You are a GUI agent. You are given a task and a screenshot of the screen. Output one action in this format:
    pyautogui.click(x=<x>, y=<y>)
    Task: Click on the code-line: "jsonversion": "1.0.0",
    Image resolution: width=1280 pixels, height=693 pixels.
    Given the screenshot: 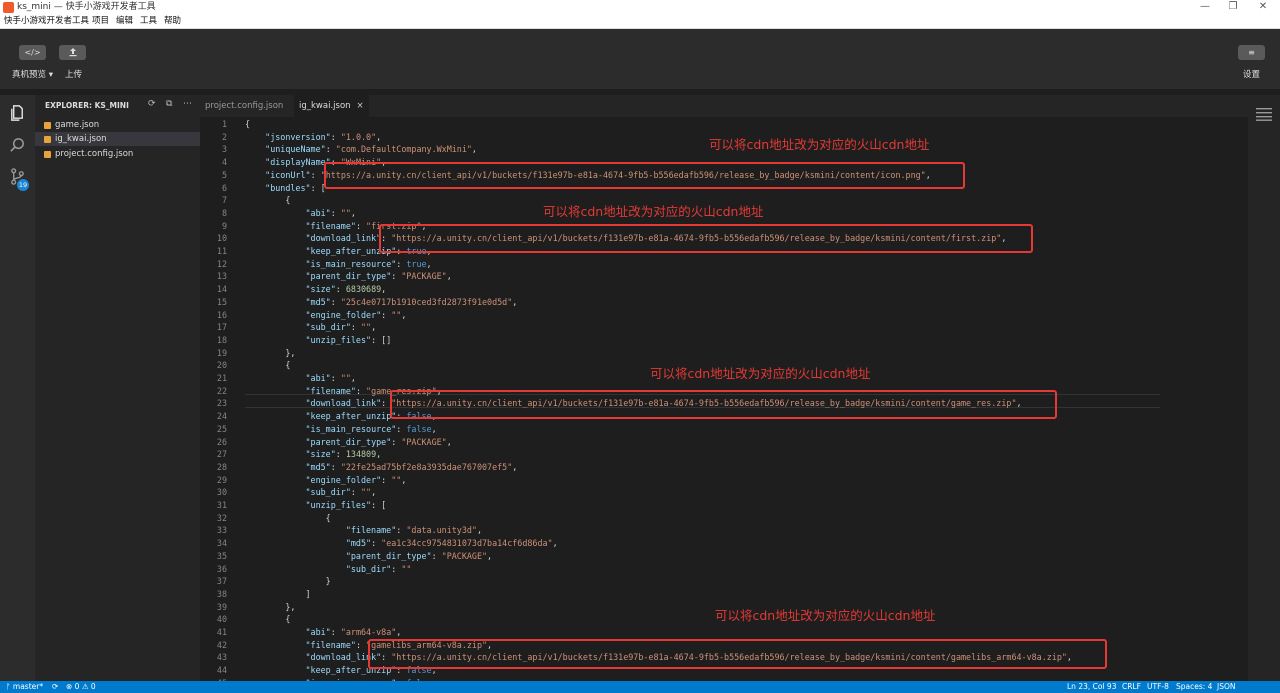 What is the action you would take?
    pyautogui.click(x=313, y=137)
    